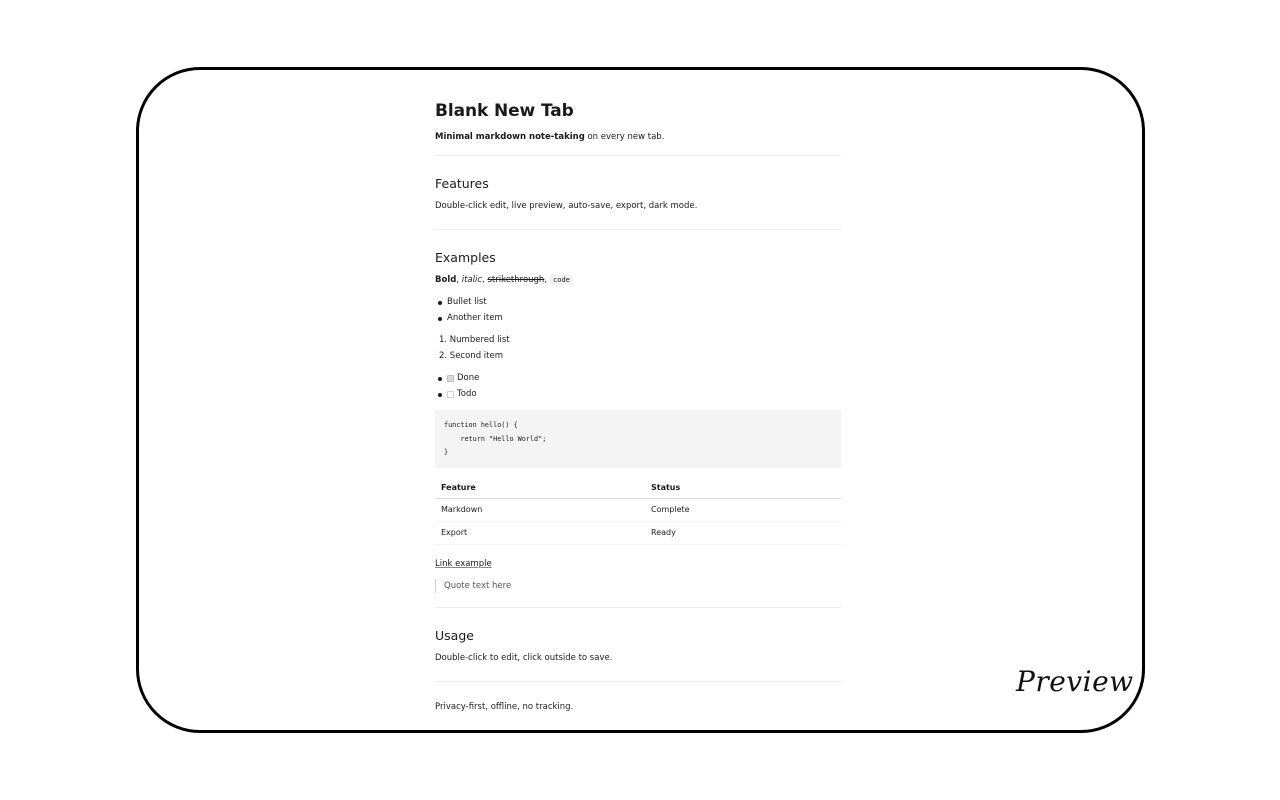 Image resolution: width=1280 pixels, height=800 pixels. What do you see at coordinates (467, 393) in the screenshot?
I see `task-label: Todo` at bounding box center [467, 393].